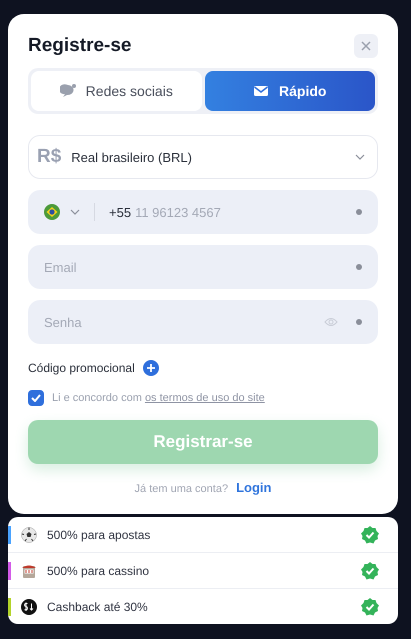  I want to click on phone-placeholder: 11 96123 4567, so click(178, 212).